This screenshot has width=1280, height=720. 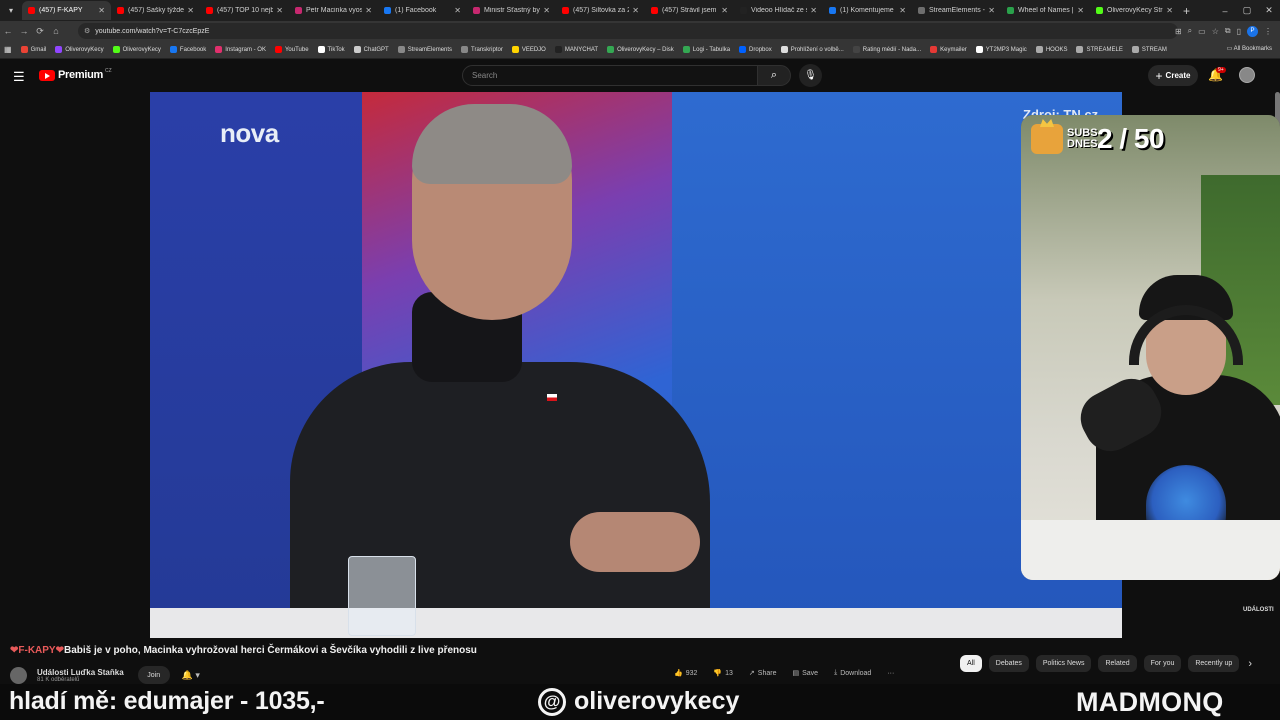 I want to click on bookmark-item: VEEDJO, so click(x=528, y=49).